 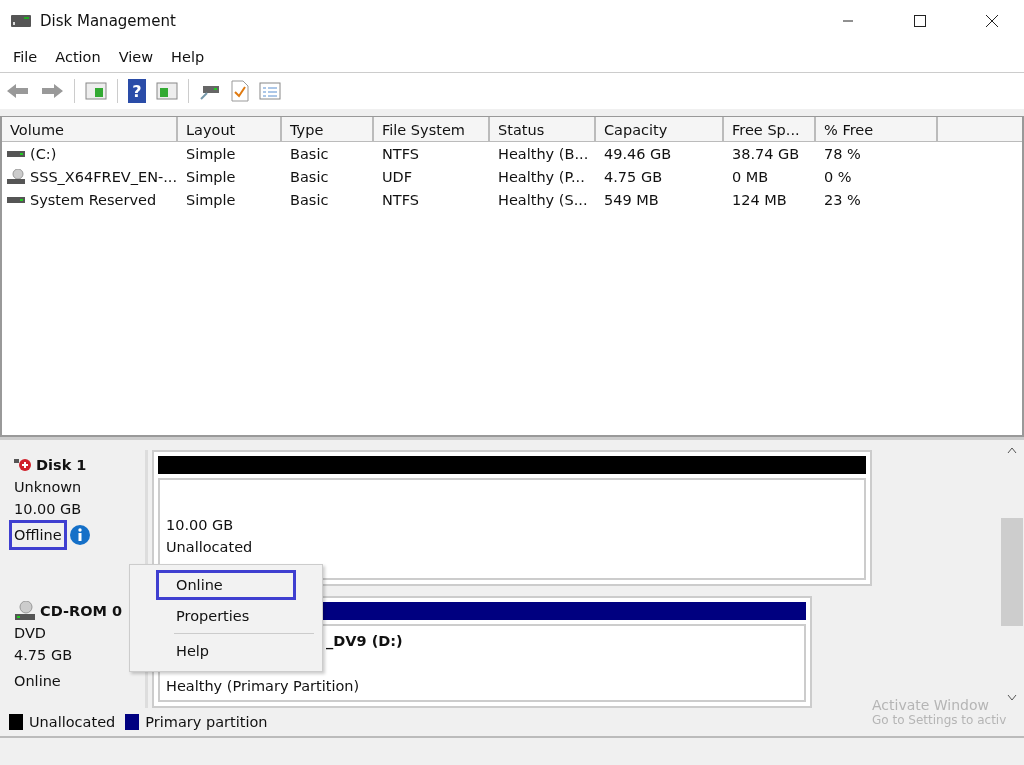 I want to click on table-cell-text: 23 %, so click(x=842, y=199).